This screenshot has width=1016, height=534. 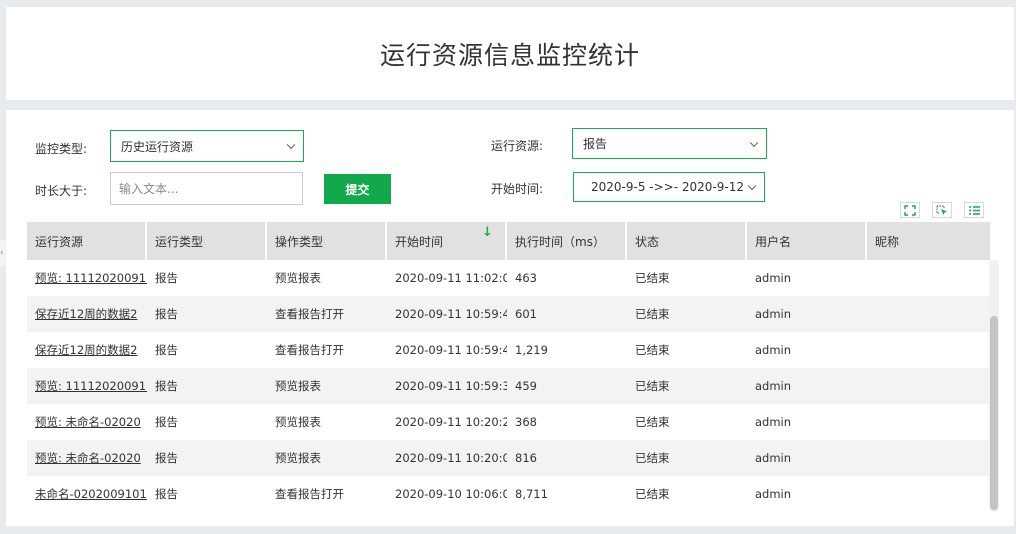 What do you see at coordinates (451, 422) in the screenshot?
I see `cell-start-time: 2020-09-11 10:20:2` at bounding box center [451, 422].